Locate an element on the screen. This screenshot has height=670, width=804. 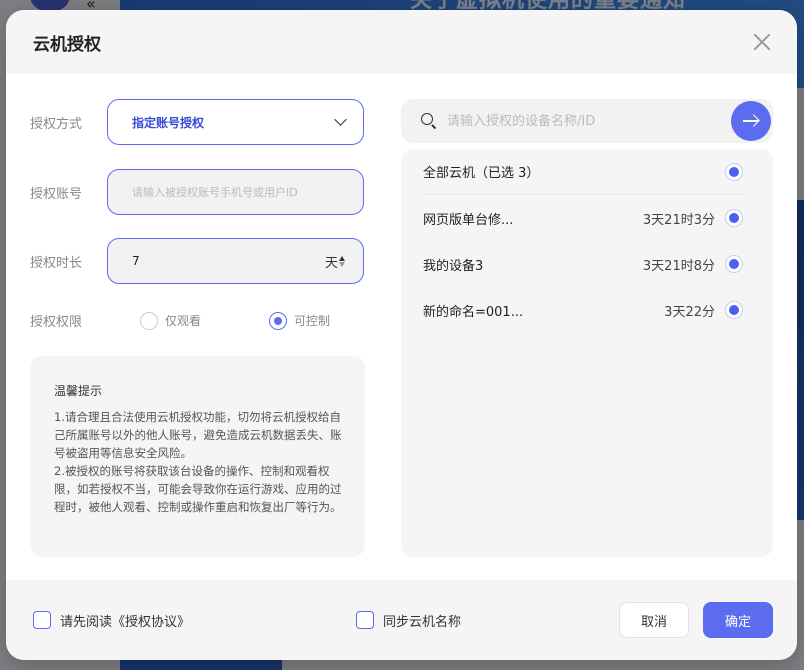
sync-name-checkbox is located at coordinates (365, 620).